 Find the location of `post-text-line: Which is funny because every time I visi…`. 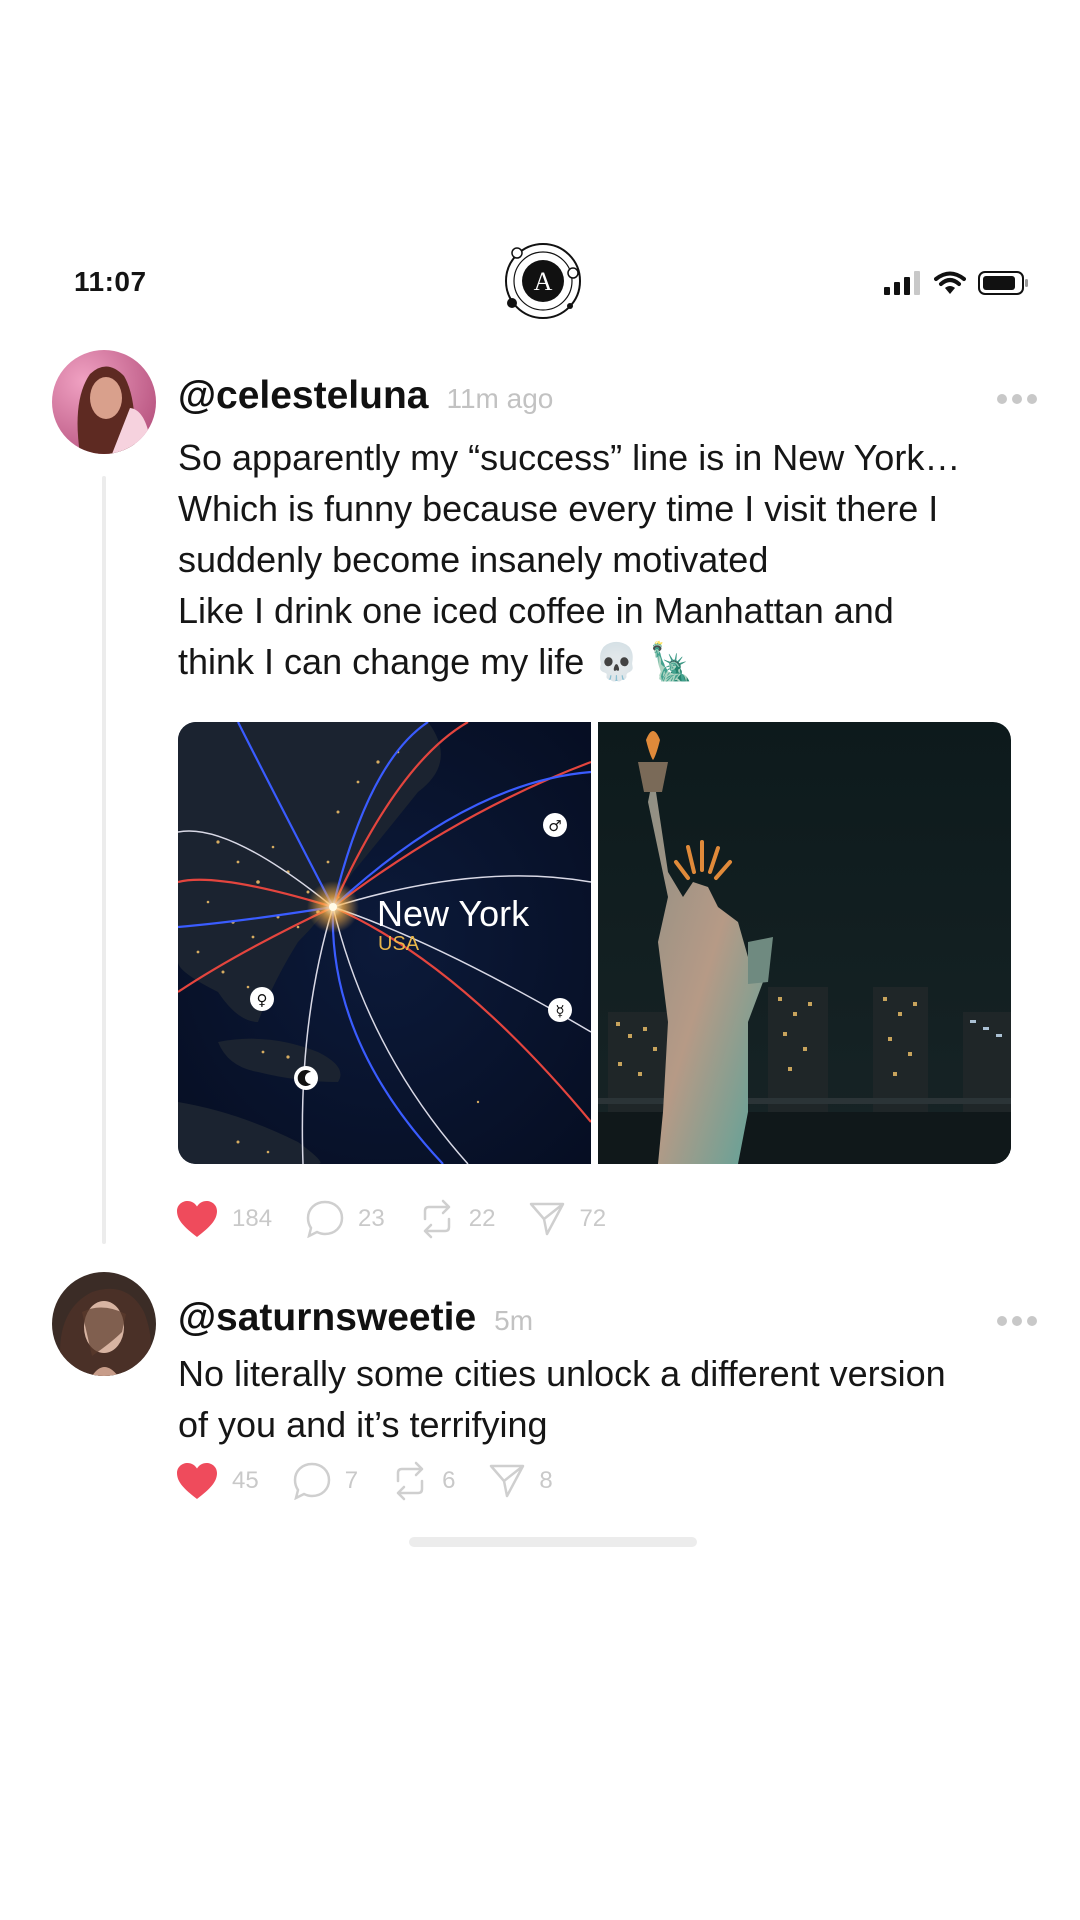

post-text-line: Which is funny because every time I visi… is located at coordinates (558, 508).